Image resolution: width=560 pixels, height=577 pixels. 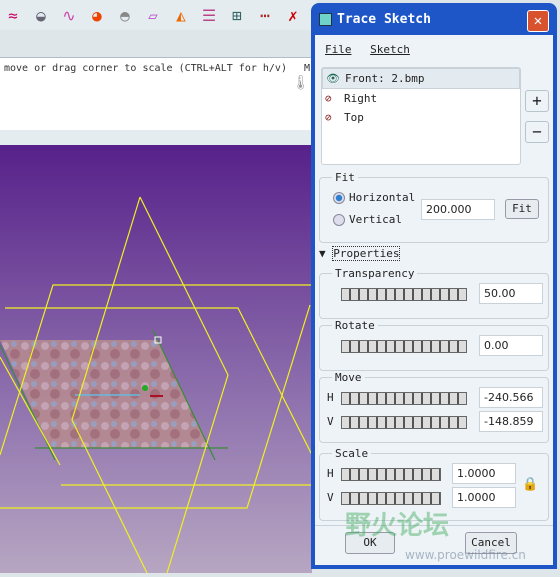 I want to click on thermometer-icon: 🌡, so click(x=301, y=83).